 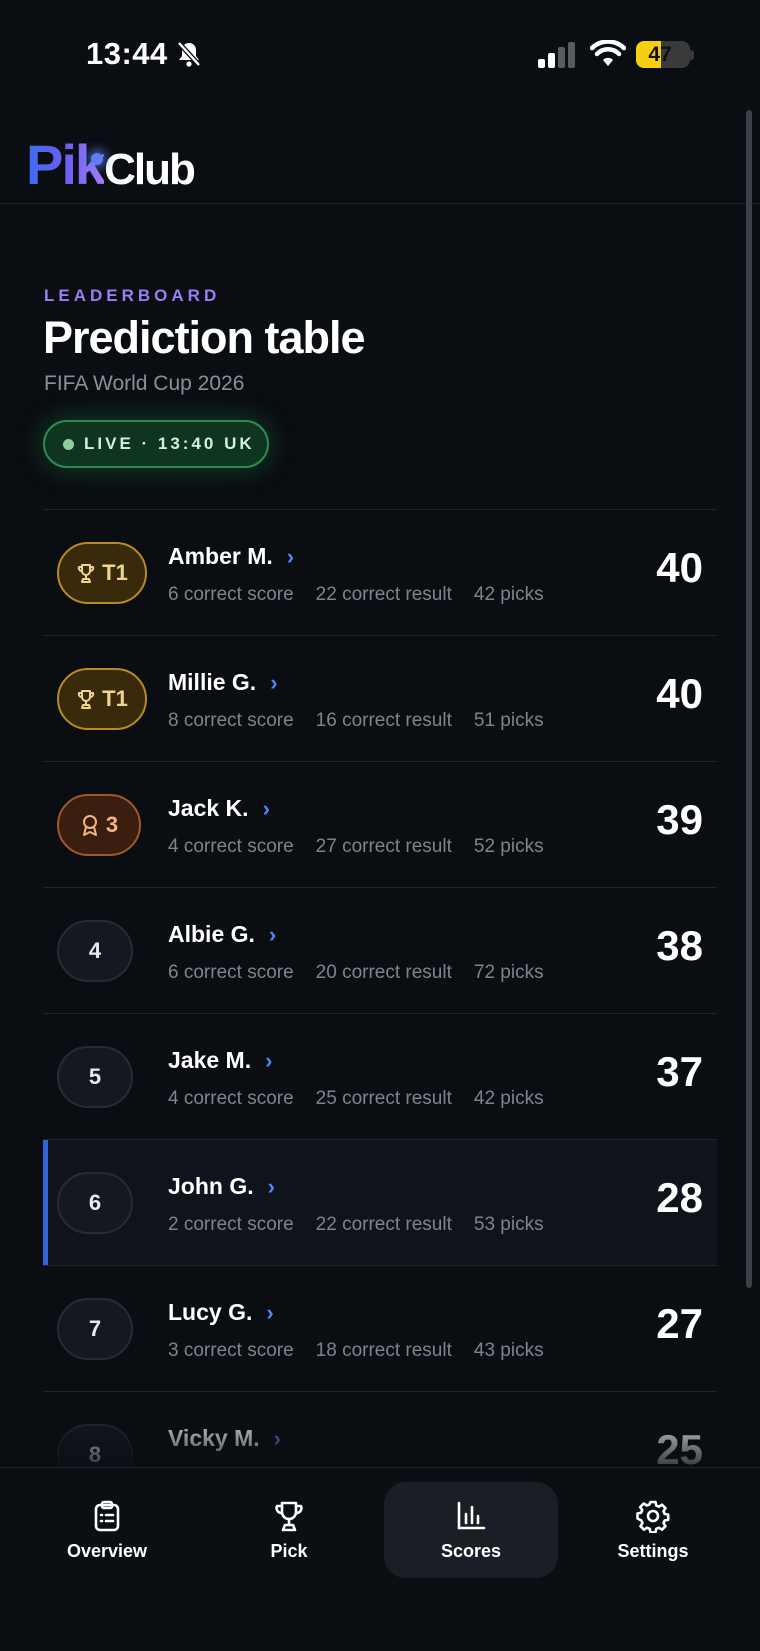 I want to click on player-stats: 6 correct score 20 correct result 72 picks, so click(x=367, y=973).